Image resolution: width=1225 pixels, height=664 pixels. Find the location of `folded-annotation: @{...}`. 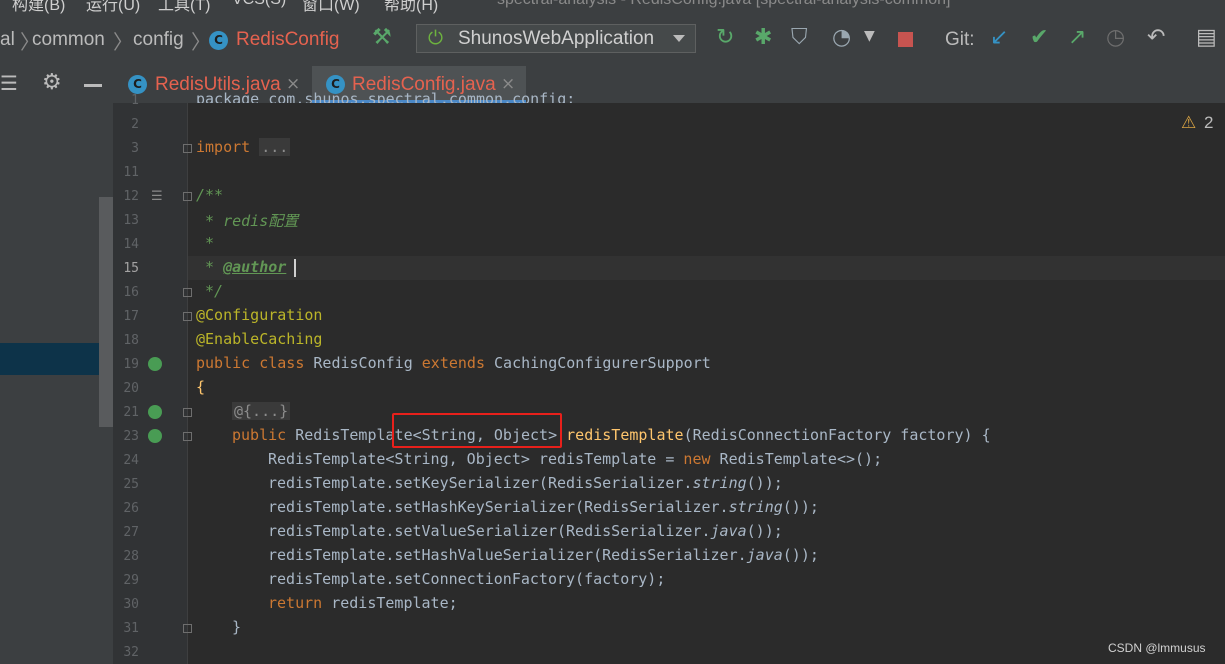

folded-annotation: @{...} is located at coordinates (261, 411).